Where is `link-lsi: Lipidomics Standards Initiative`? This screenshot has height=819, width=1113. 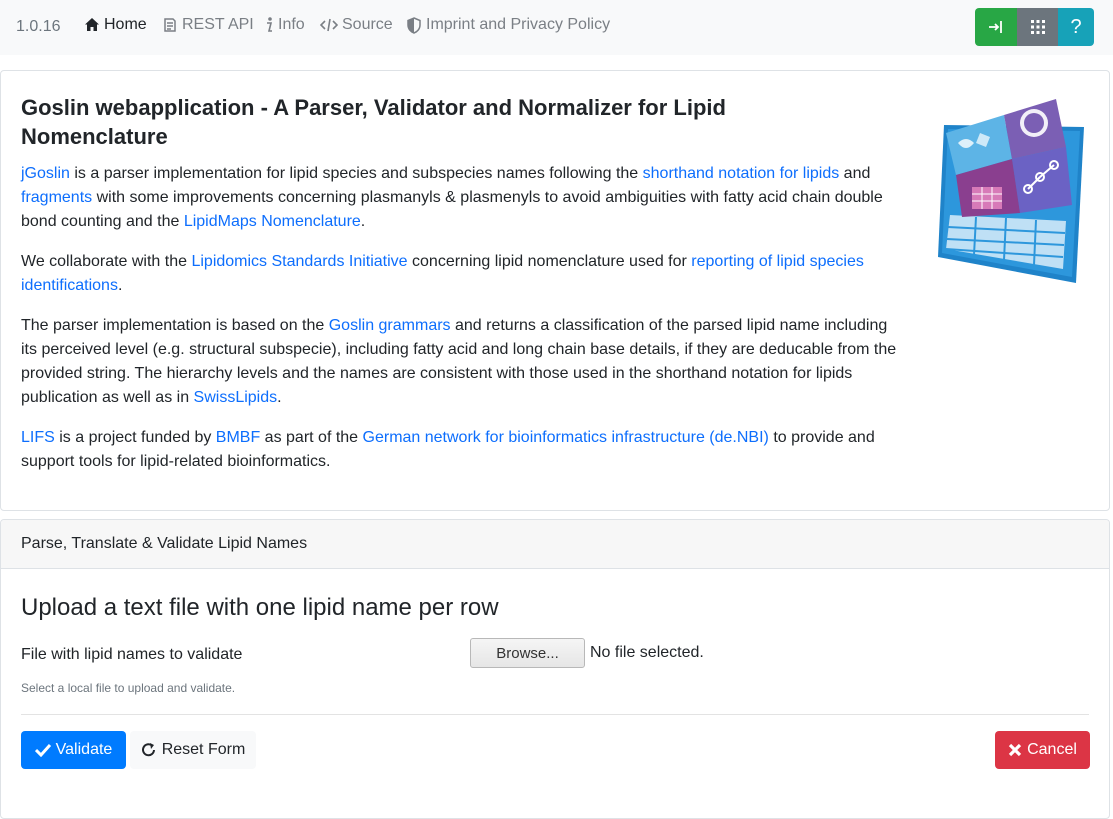 link-lsi: Lipidomics Standards Initiative is located at coordinates (299, 261).